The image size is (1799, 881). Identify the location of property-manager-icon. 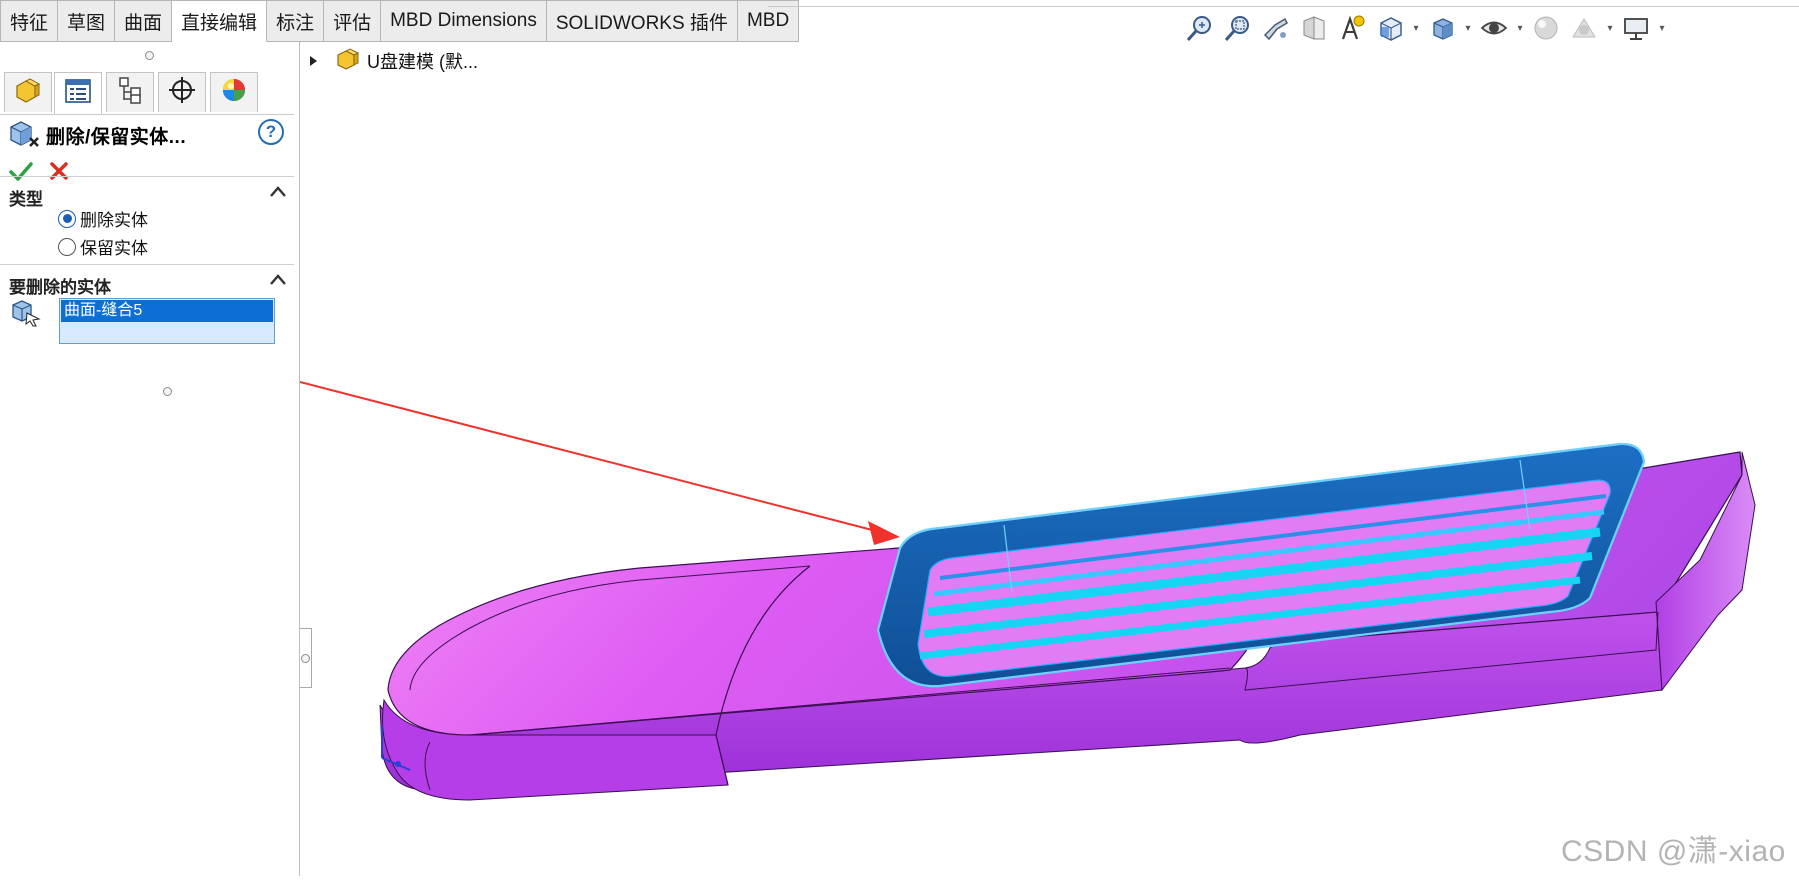
(78, 93).